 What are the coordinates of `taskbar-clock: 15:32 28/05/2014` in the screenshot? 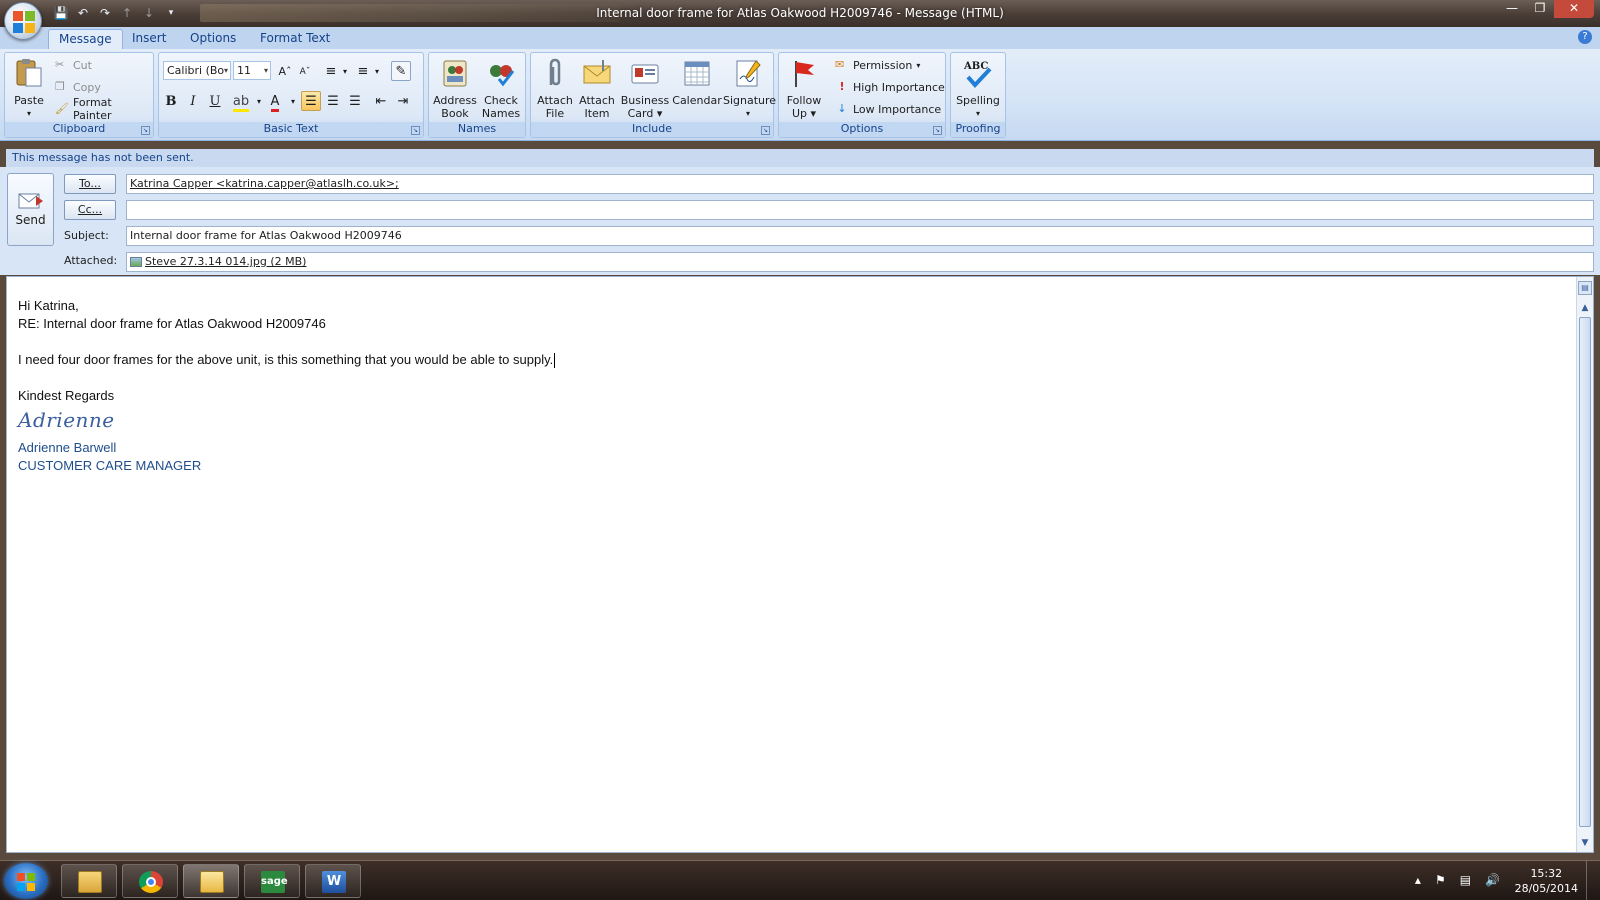 It's located at (1546, 881).